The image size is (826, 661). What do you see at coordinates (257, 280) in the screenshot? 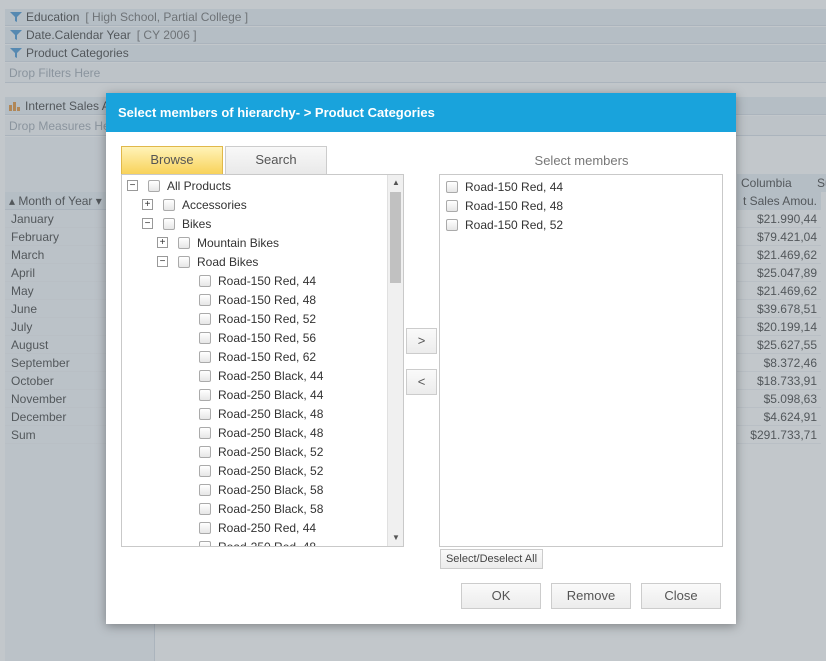
I see `tree-leaf-item: Road-150 Red, 44` at bounding box center [257, 280].